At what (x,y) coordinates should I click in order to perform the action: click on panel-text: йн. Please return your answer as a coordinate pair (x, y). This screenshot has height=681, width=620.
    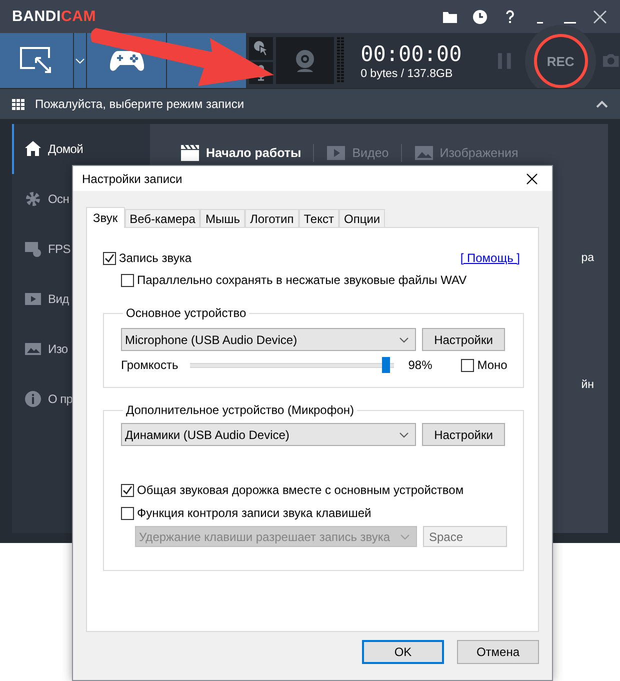
    Looking at the image, I should click on (587, 385).